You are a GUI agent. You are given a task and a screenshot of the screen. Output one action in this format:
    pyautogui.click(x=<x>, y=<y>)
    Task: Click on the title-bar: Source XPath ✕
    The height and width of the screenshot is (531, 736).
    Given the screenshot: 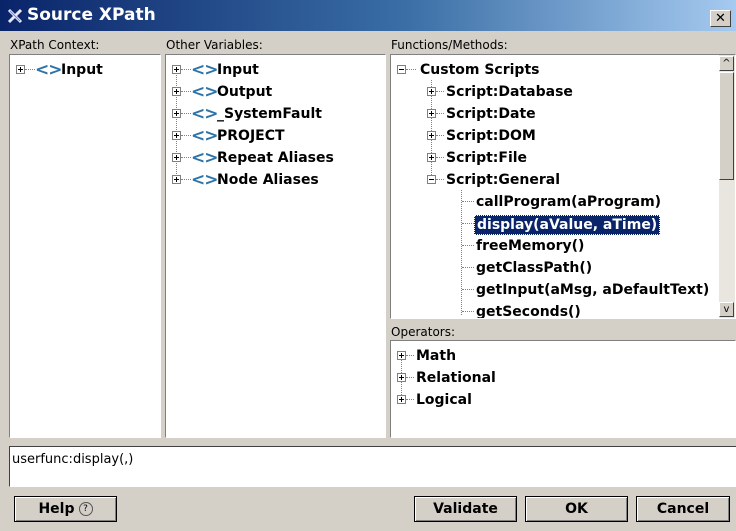 What is the action you would take?
    pyautogui.click(x=368, y=15)
    